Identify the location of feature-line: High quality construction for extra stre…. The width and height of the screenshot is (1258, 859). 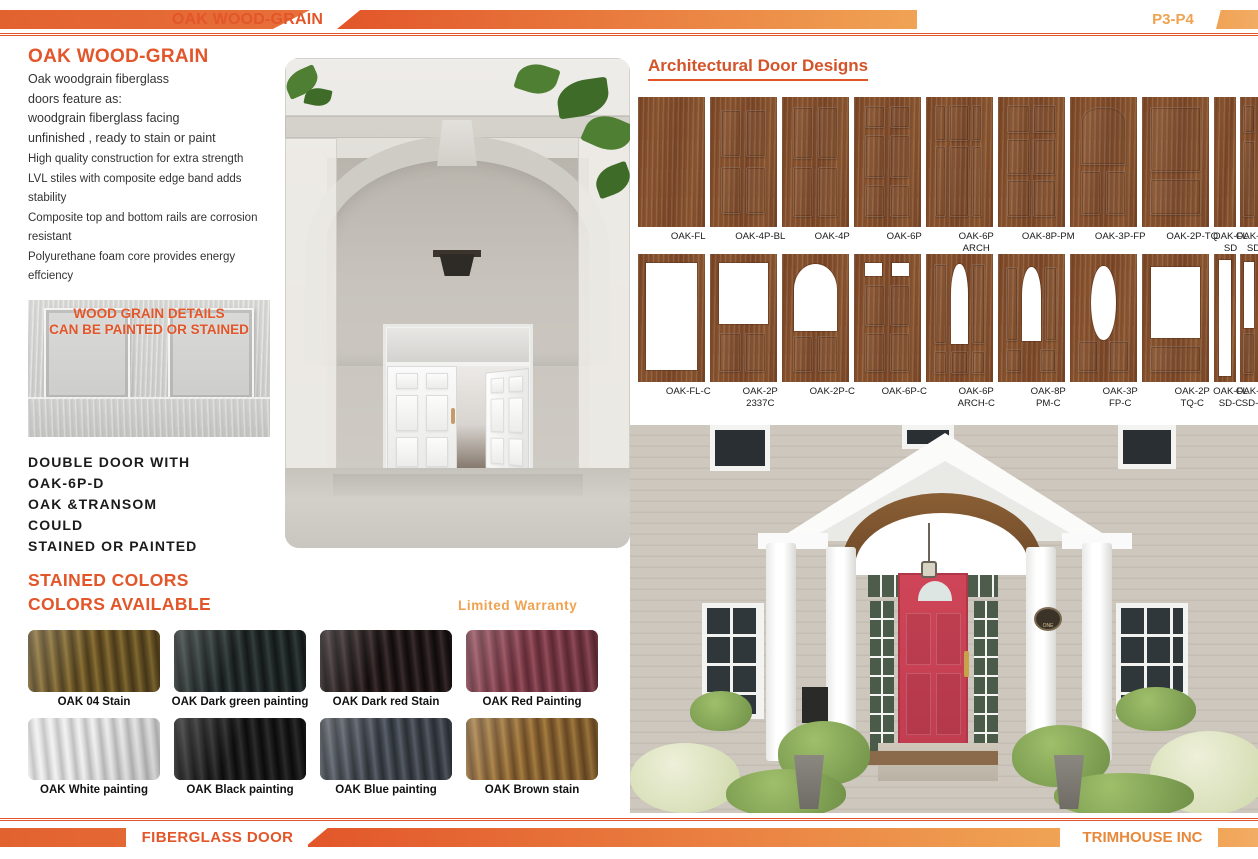
(136, 159).